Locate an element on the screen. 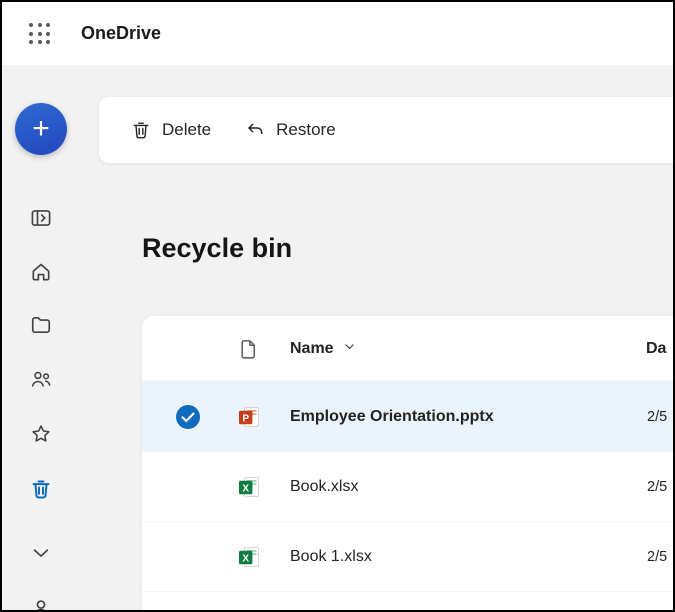 The height and width of the screenshot is (612, 675). restore-button-label: Restore is located at coordinates (306, 129).